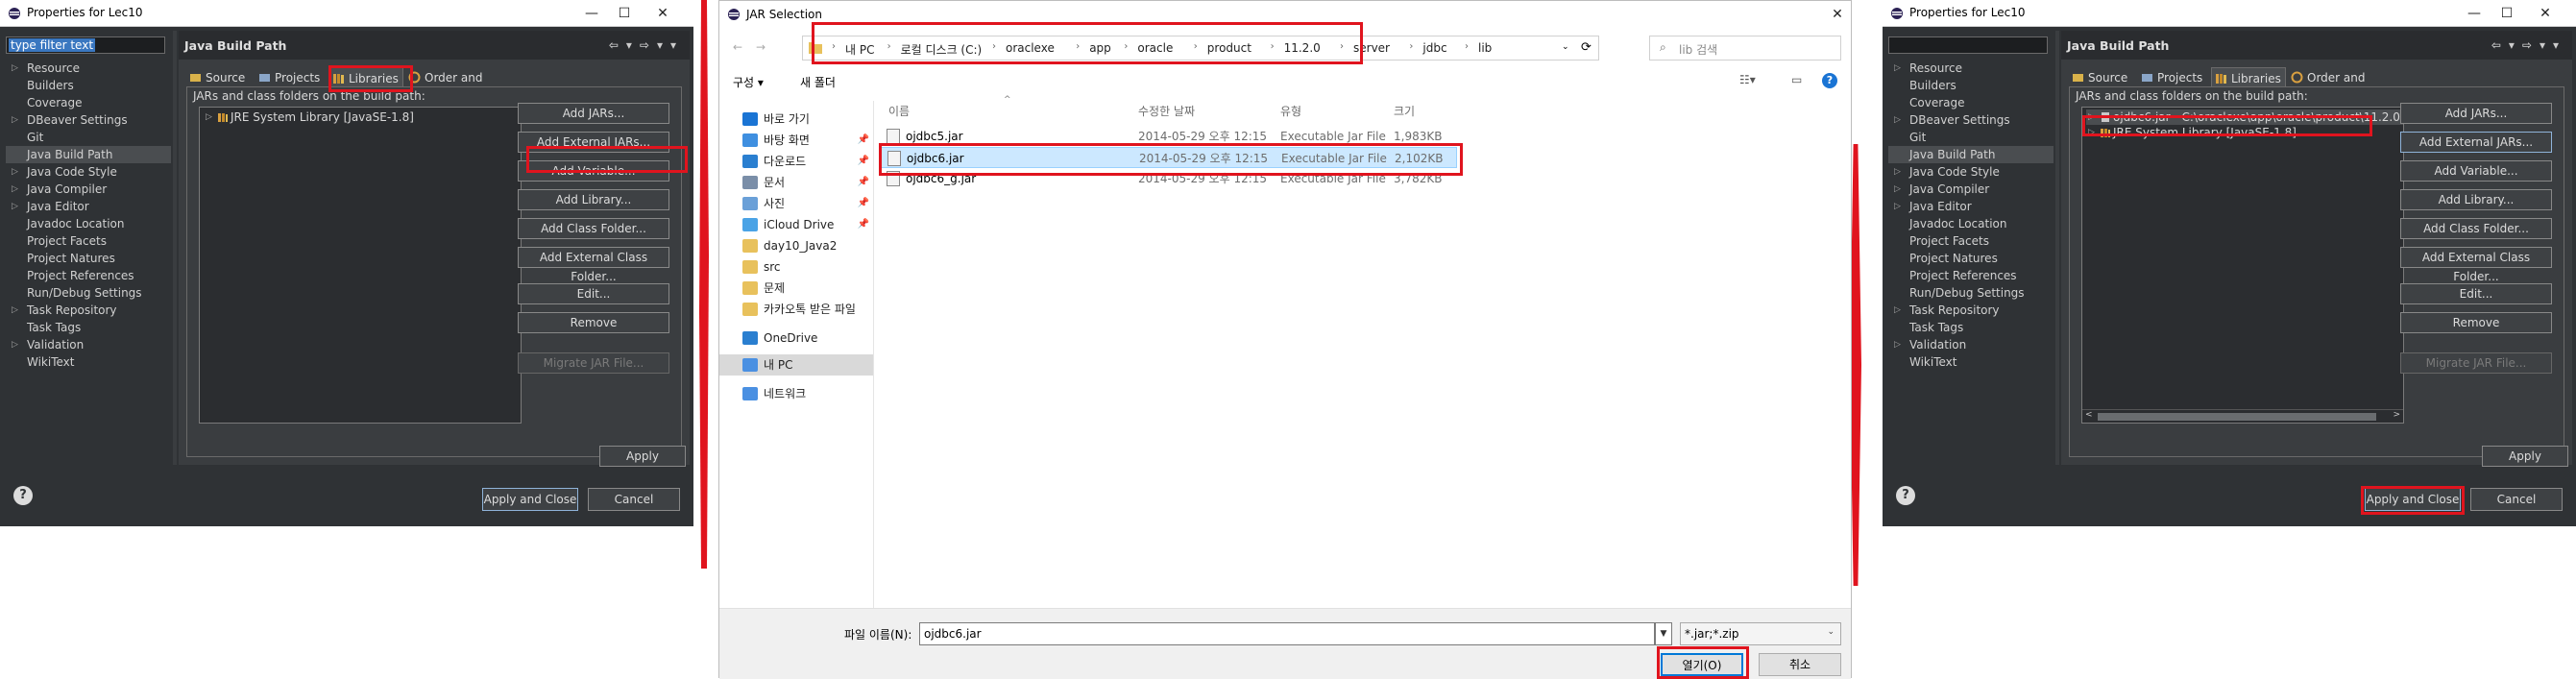  Describe the element at coordinates (899, 111) in the screenshot. I see `column-name: 이름` at that location.